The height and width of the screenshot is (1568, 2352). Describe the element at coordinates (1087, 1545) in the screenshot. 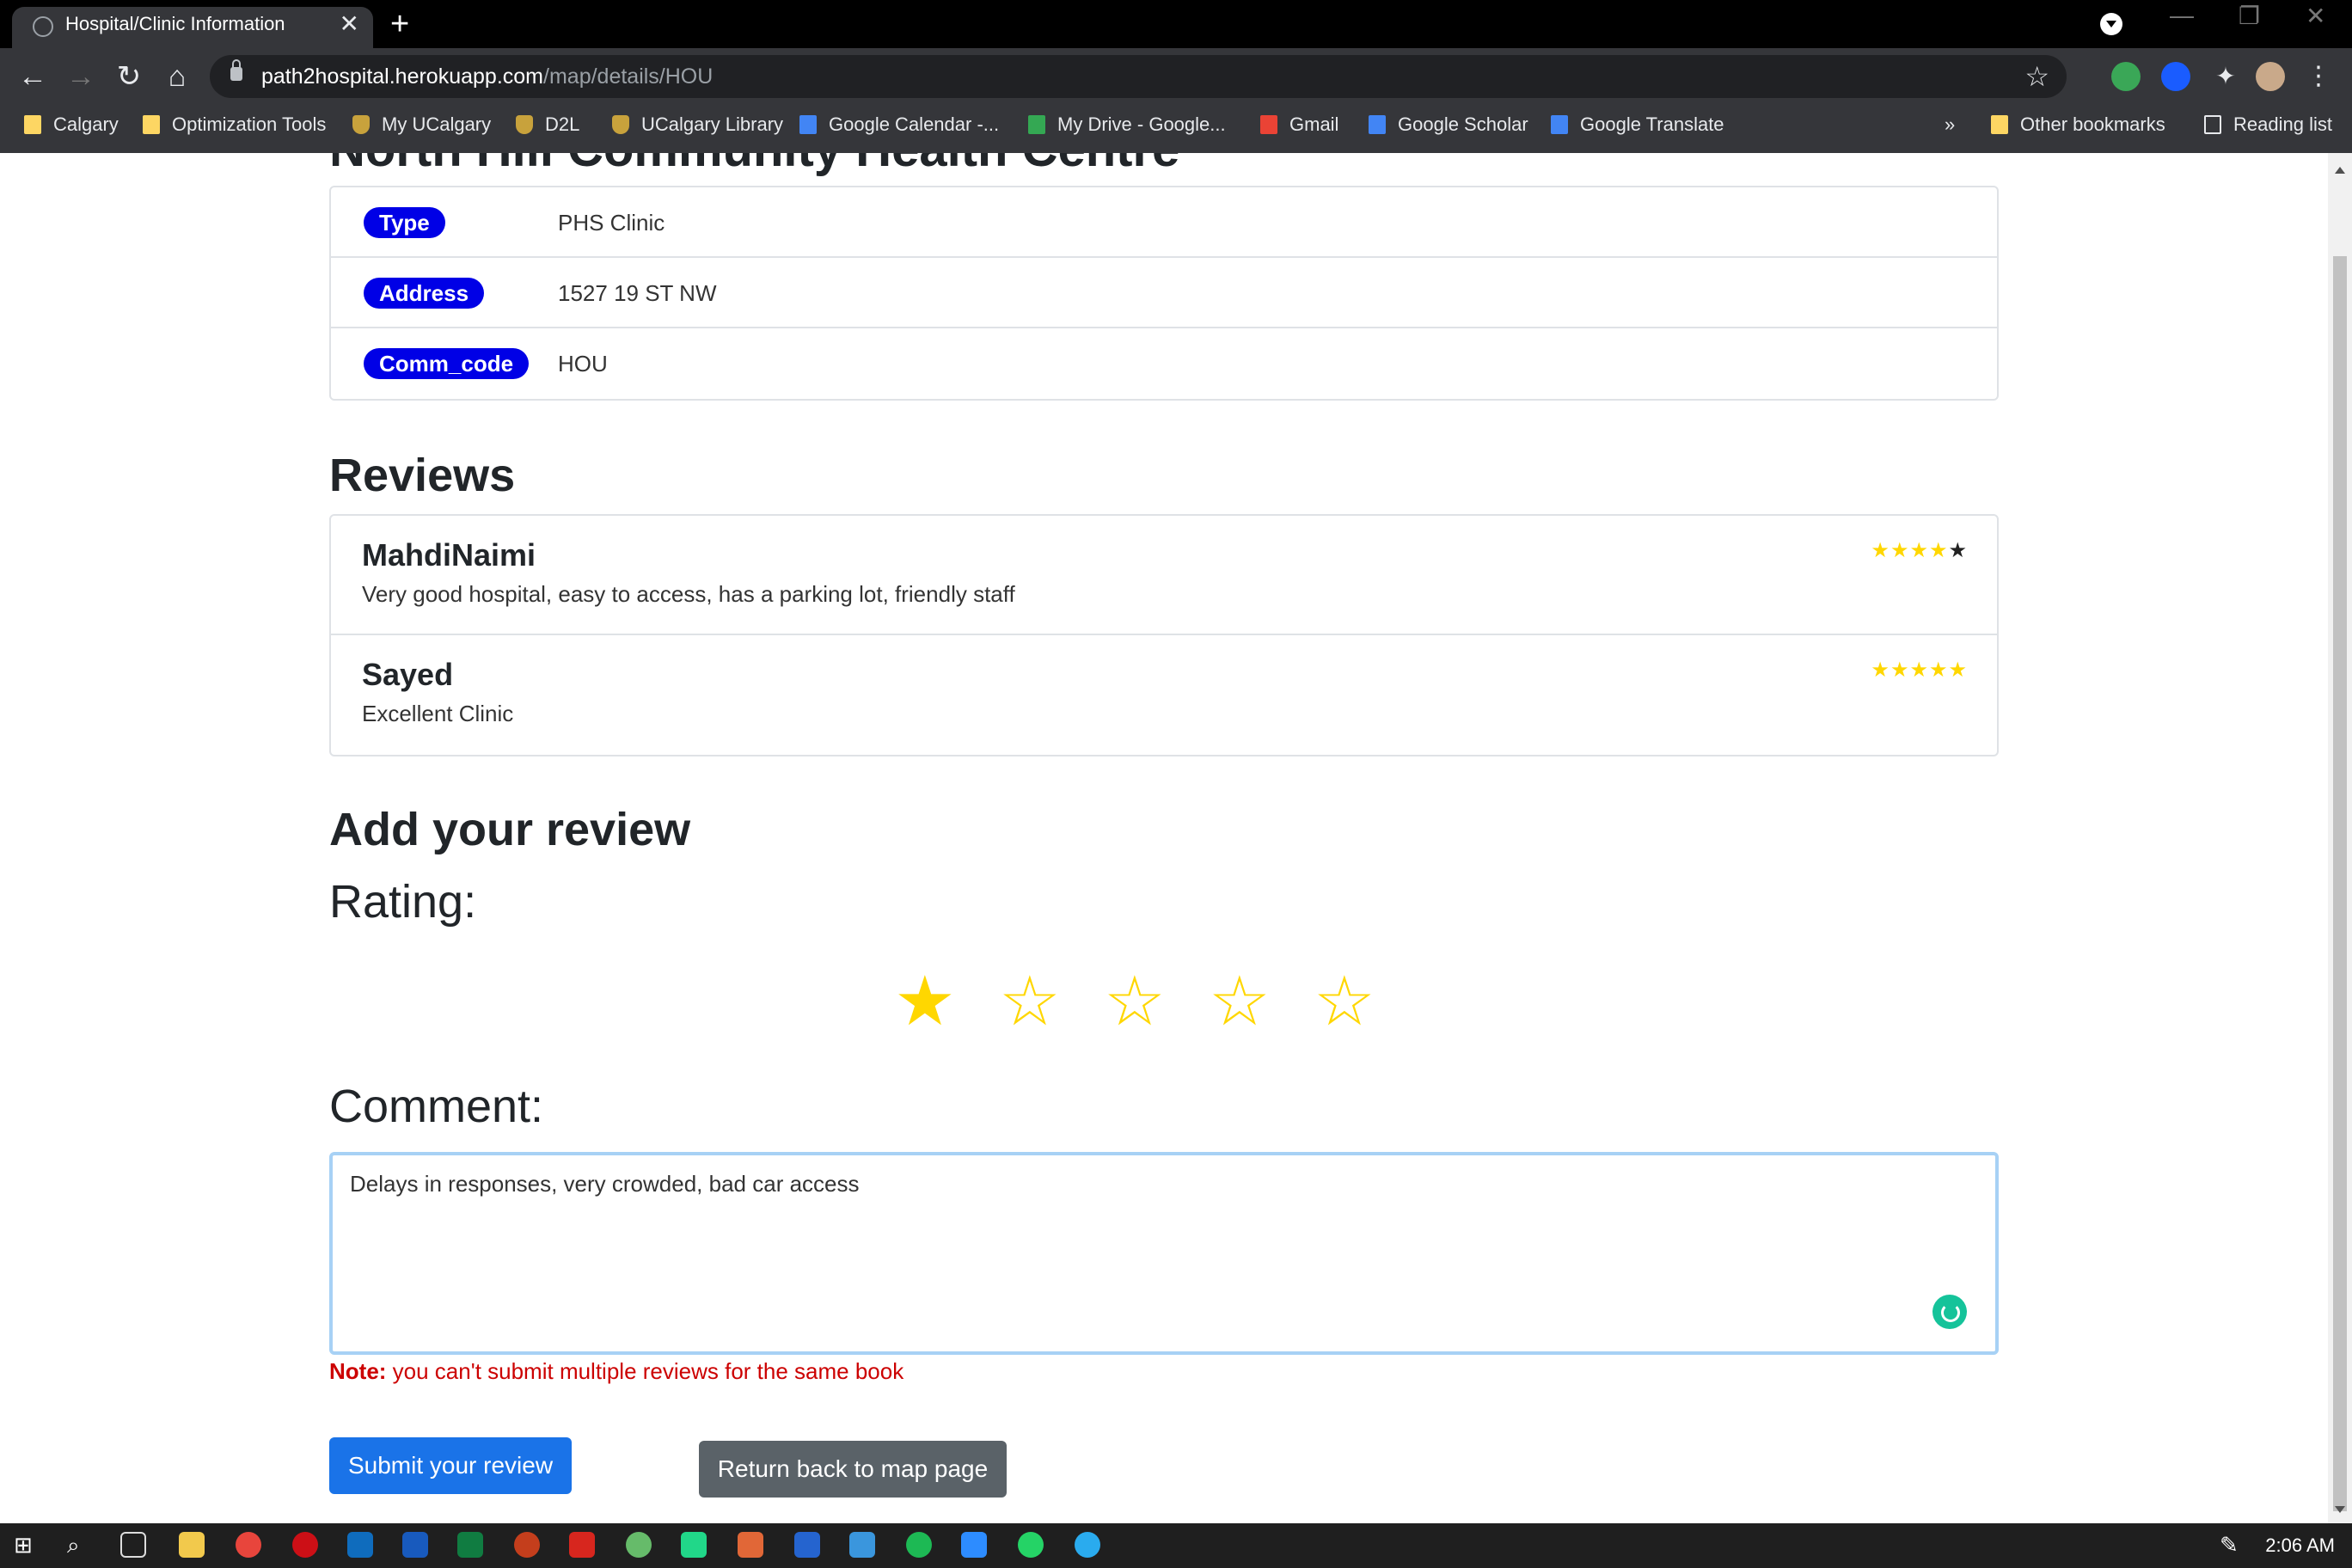

I see `telegram-icon` at that location.